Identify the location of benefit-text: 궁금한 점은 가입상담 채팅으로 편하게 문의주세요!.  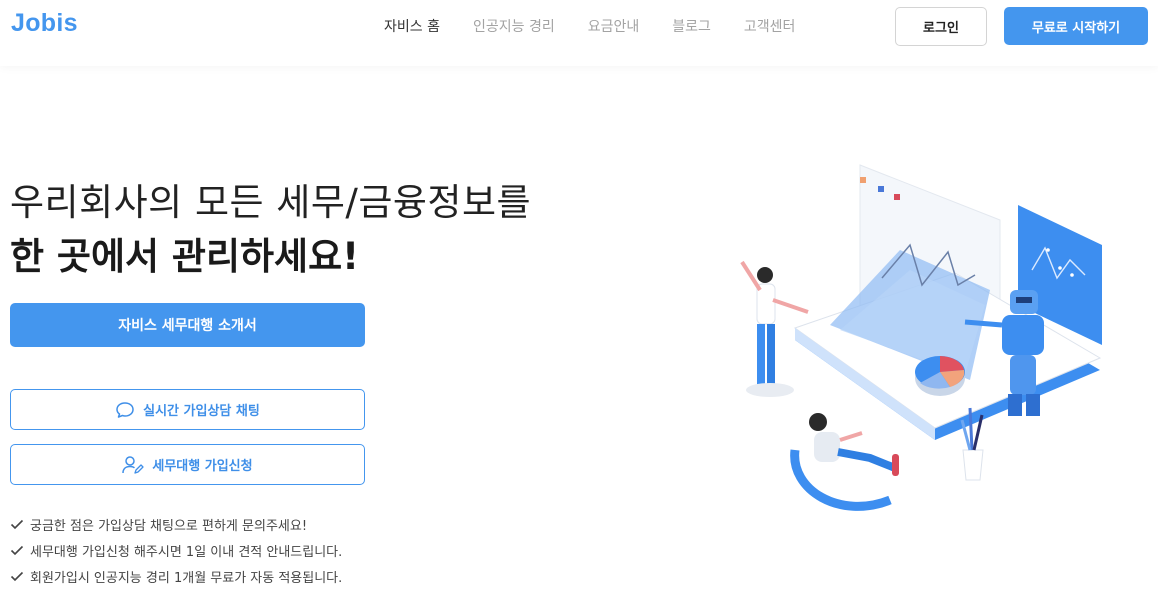
(169, 526).